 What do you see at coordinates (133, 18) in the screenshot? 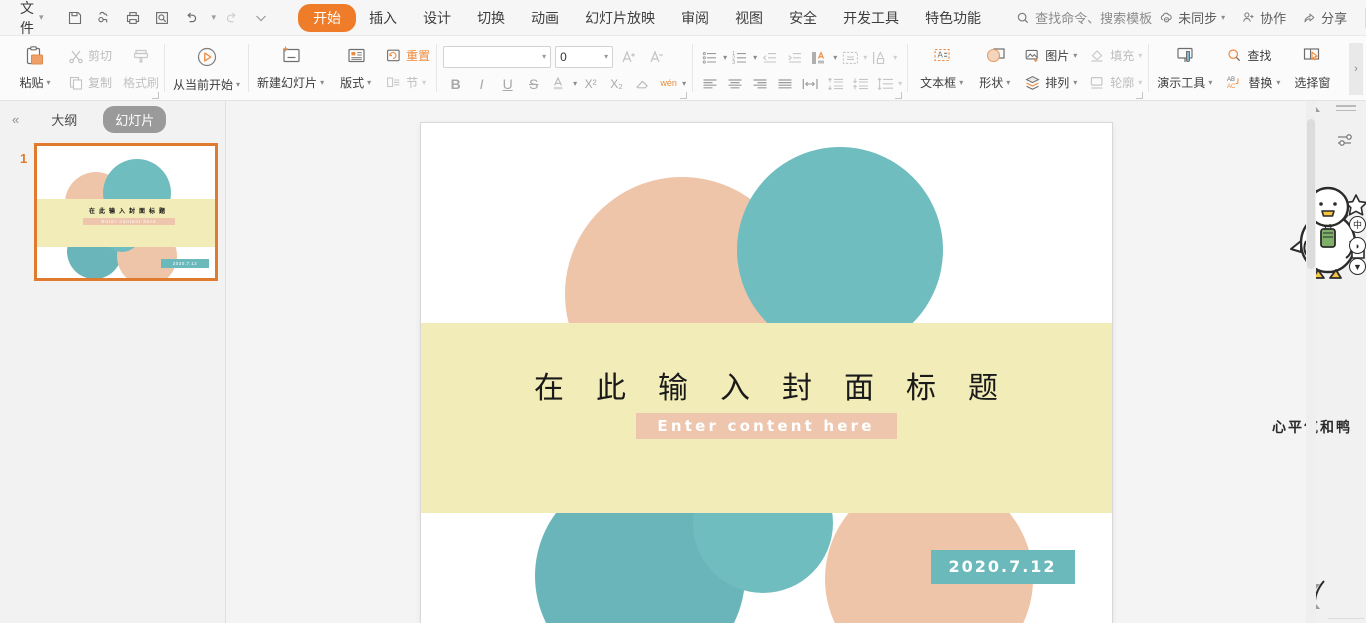
I see `print-icon` at bounding box center [133, 18].